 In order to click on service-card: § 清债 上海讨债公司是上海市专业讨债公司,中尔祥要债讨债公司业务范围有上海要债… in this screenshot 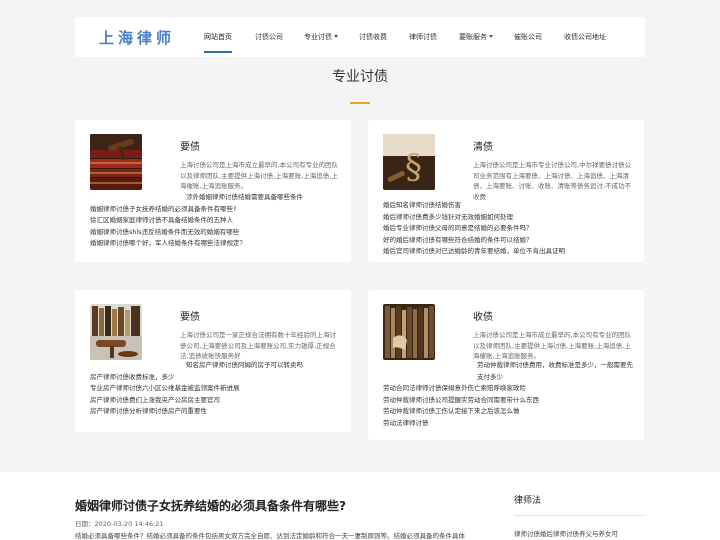, I will do `click(506, 191)`.